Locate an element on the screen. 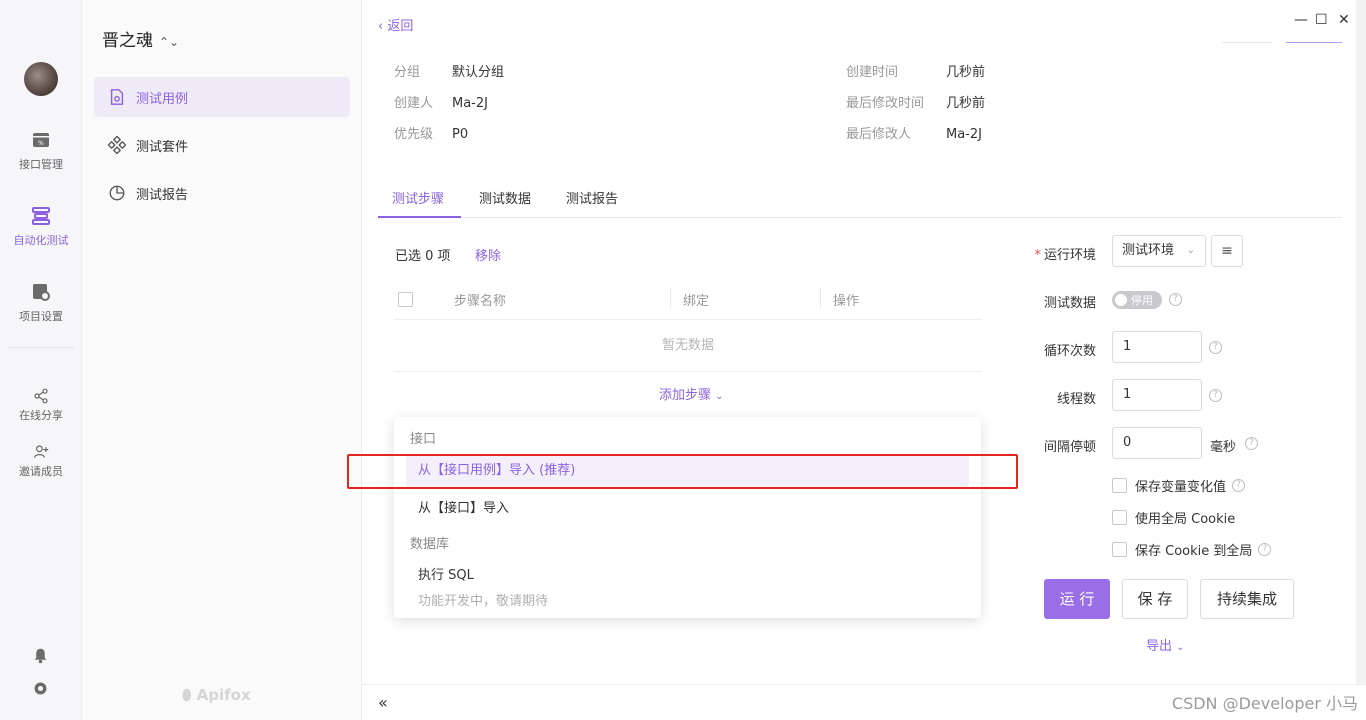 The image size is (1366, 720). rail-item-project-settings: 项目设置 is located at coordinates (41, 303).